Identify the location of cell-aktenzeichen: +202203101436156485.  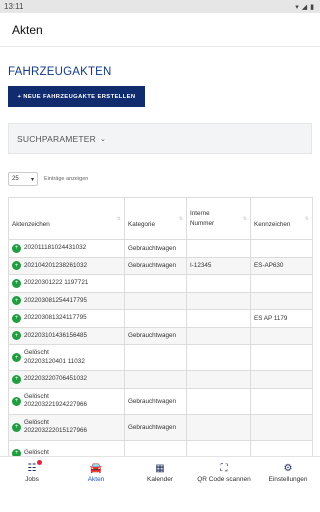
(66, 335).